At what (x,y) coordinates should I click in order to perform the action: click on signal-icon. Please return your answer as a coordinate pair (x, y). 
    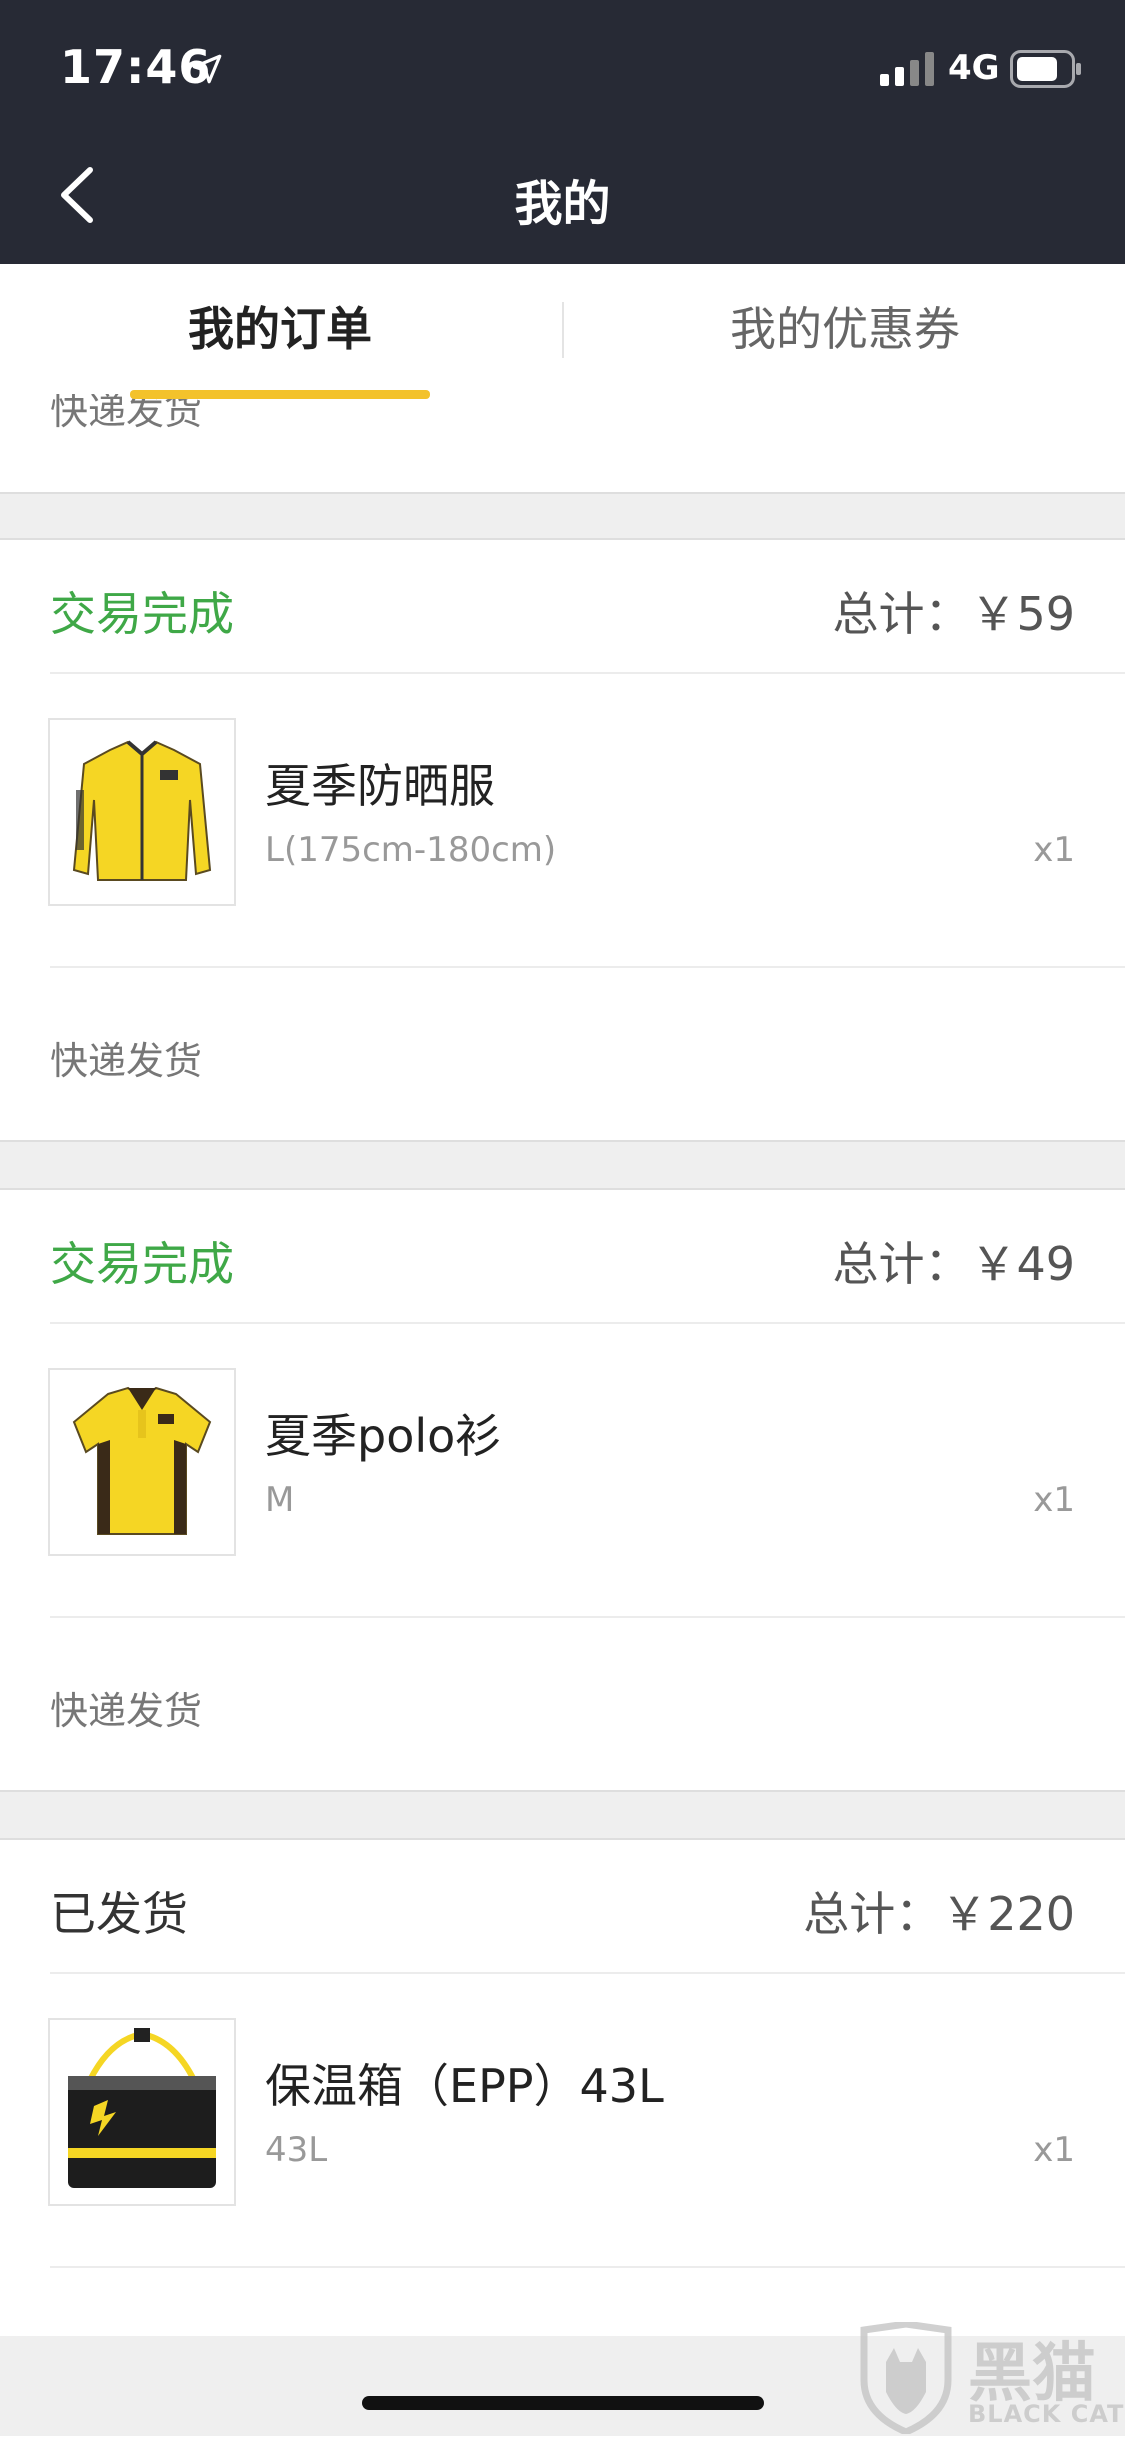
    Looking at the image, I should click on (907, 69).